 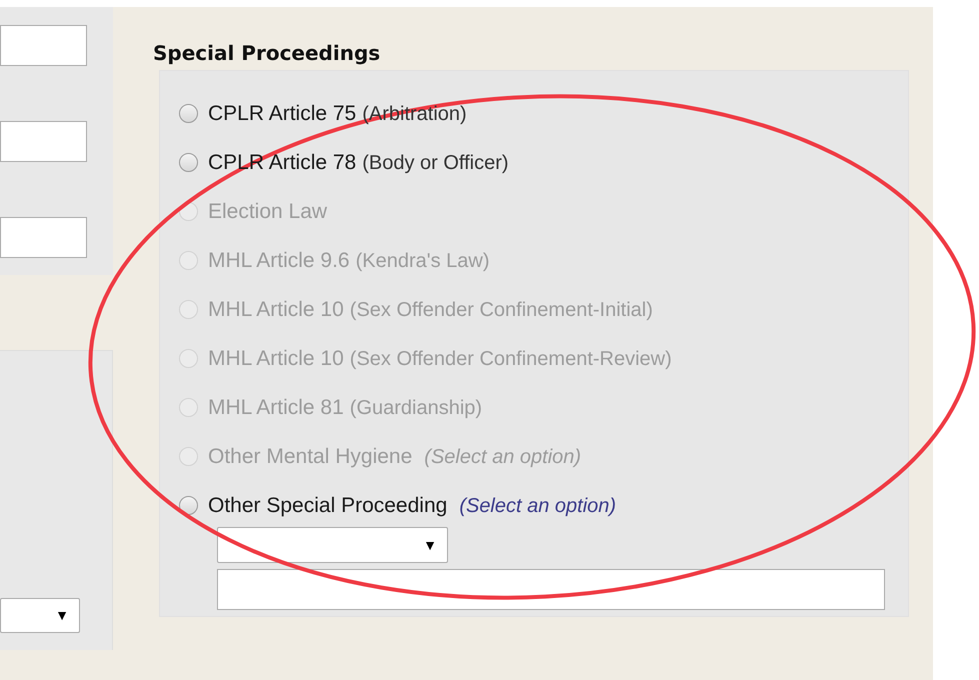 What do you see at coordinates (435, 163) in the screenshot?
I see `option-note: (Body or Officer)` at bounding box center [435, 163].